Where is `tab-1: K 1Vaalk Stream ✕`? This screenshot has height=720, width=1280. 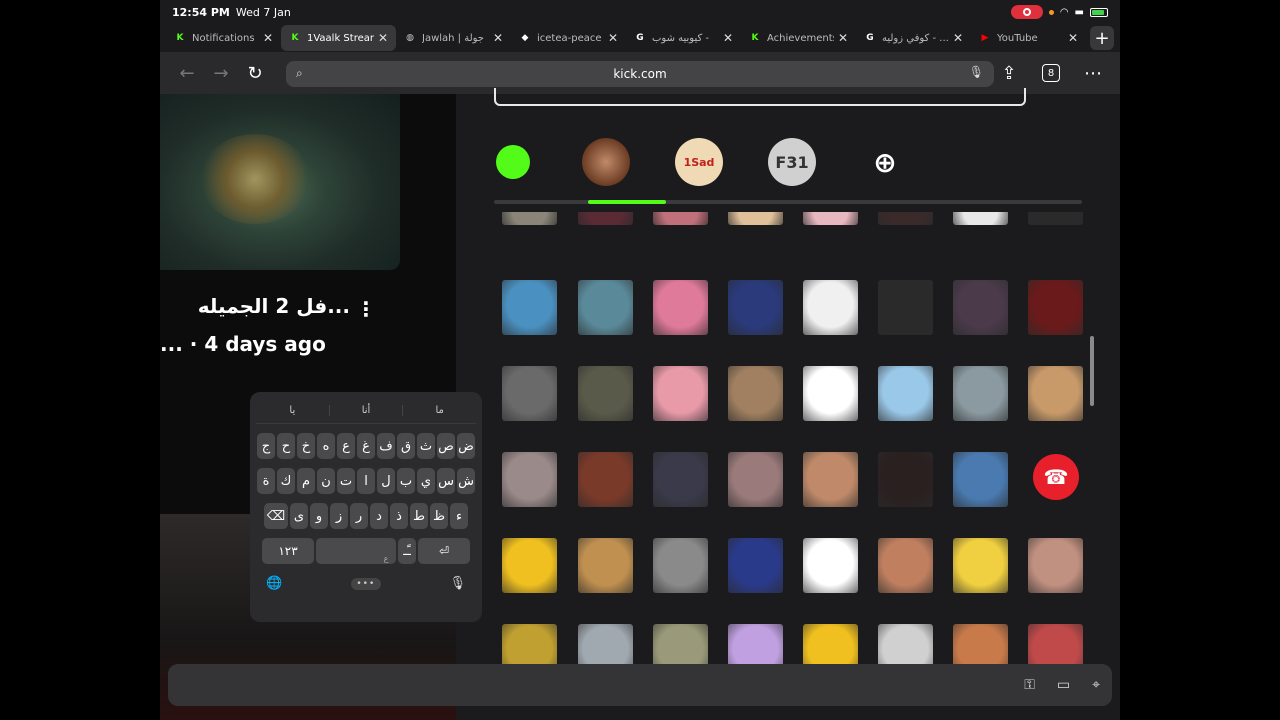
tab-1: K 1Vaalk Stream ✕ is located at coordinates (338, 38).